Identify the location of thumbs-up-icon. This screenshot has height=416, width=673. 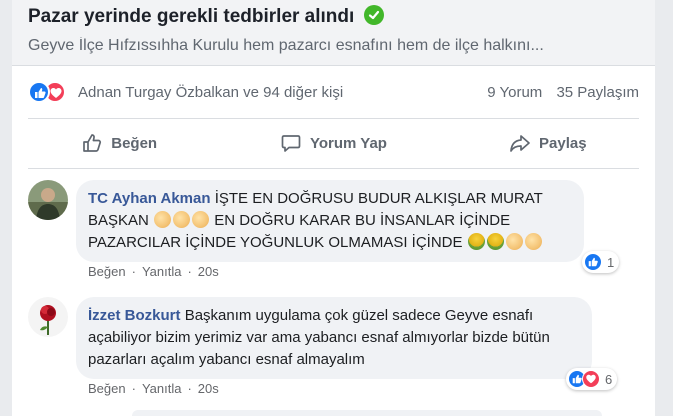
(92, 143).